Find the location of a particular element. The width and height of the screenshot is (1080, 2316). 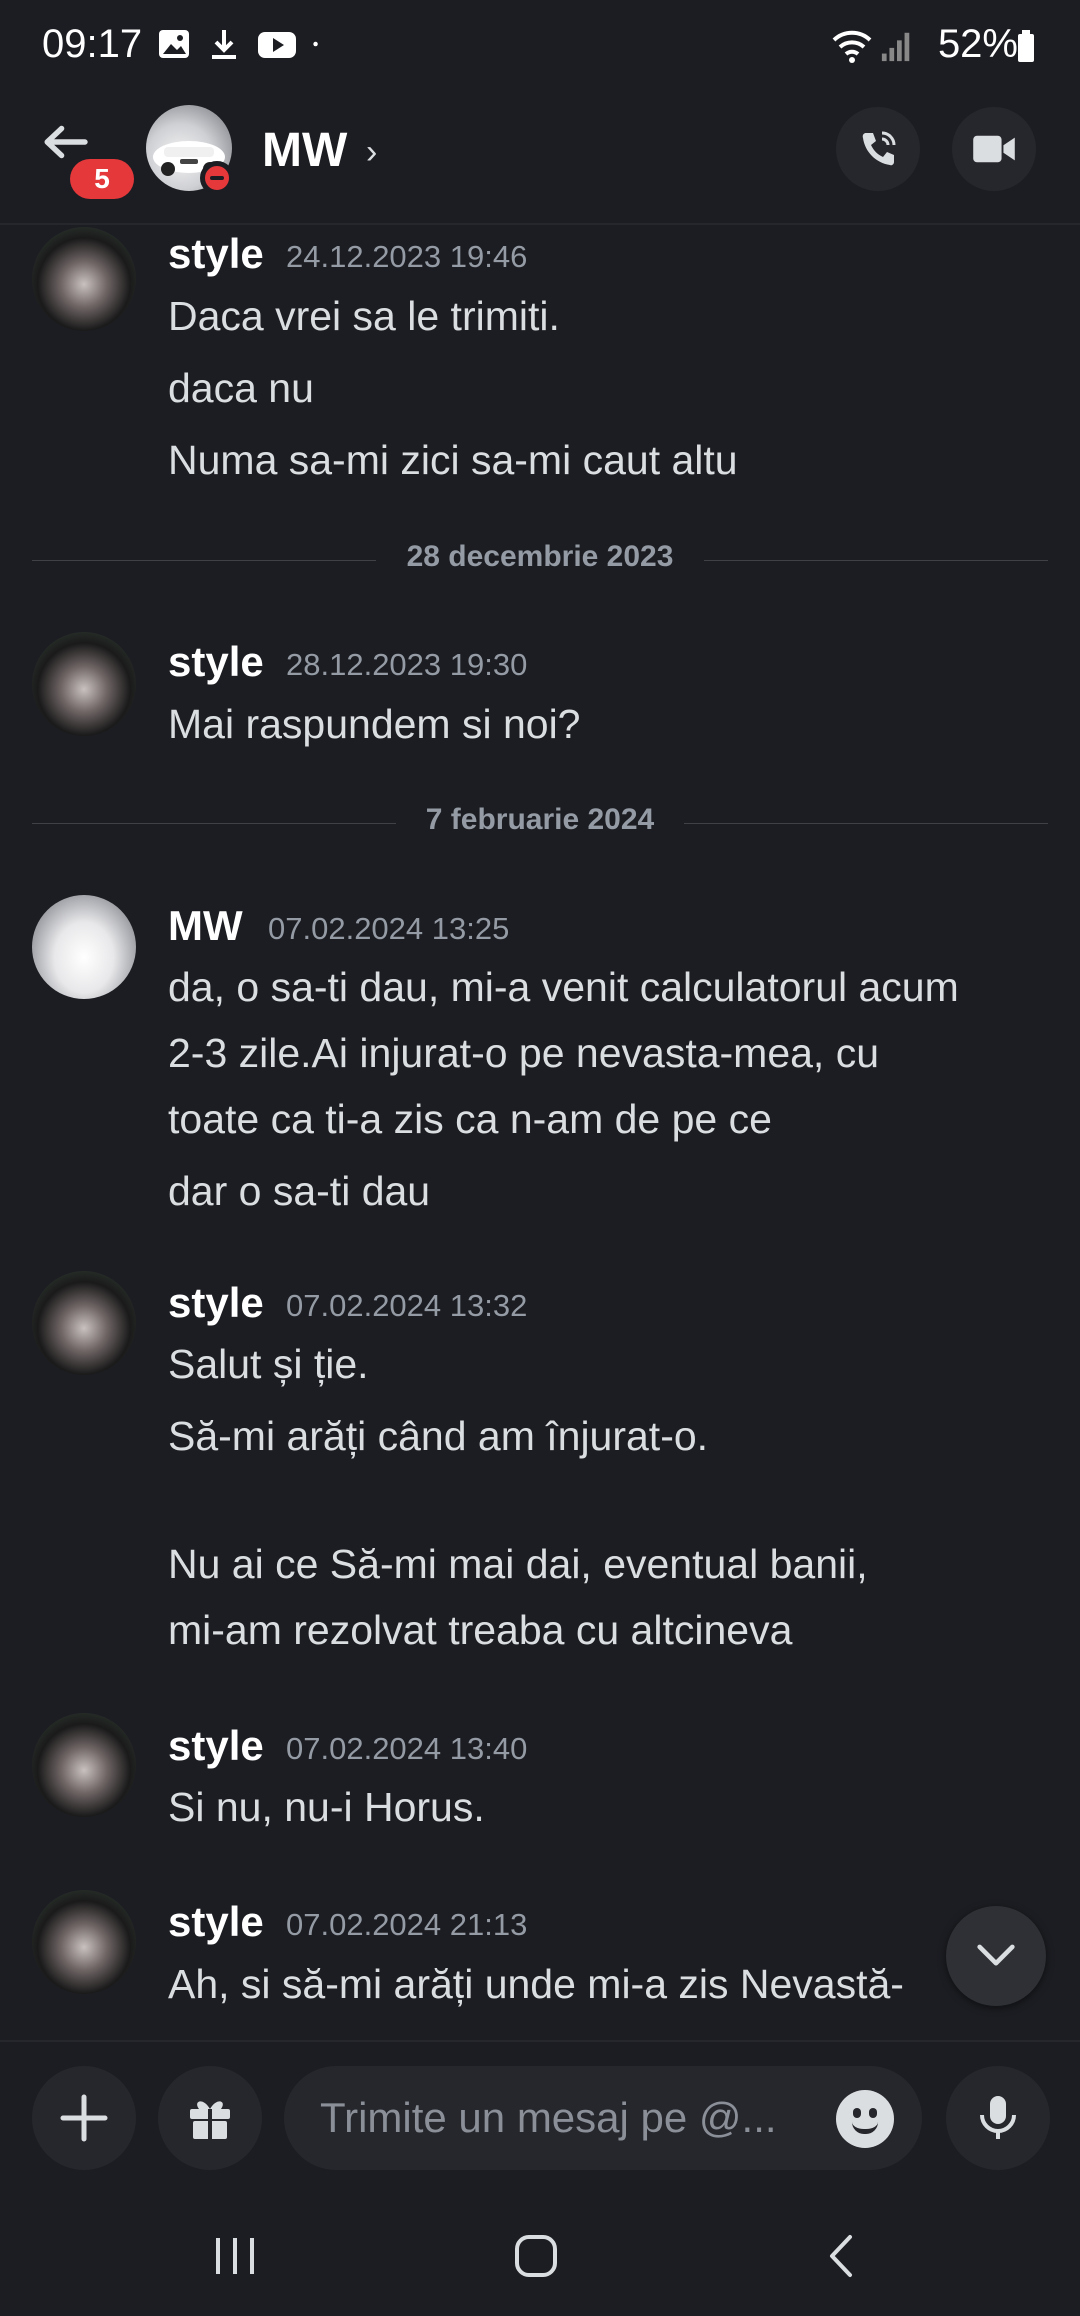

signal-icon is located at coordinates (895, 47).